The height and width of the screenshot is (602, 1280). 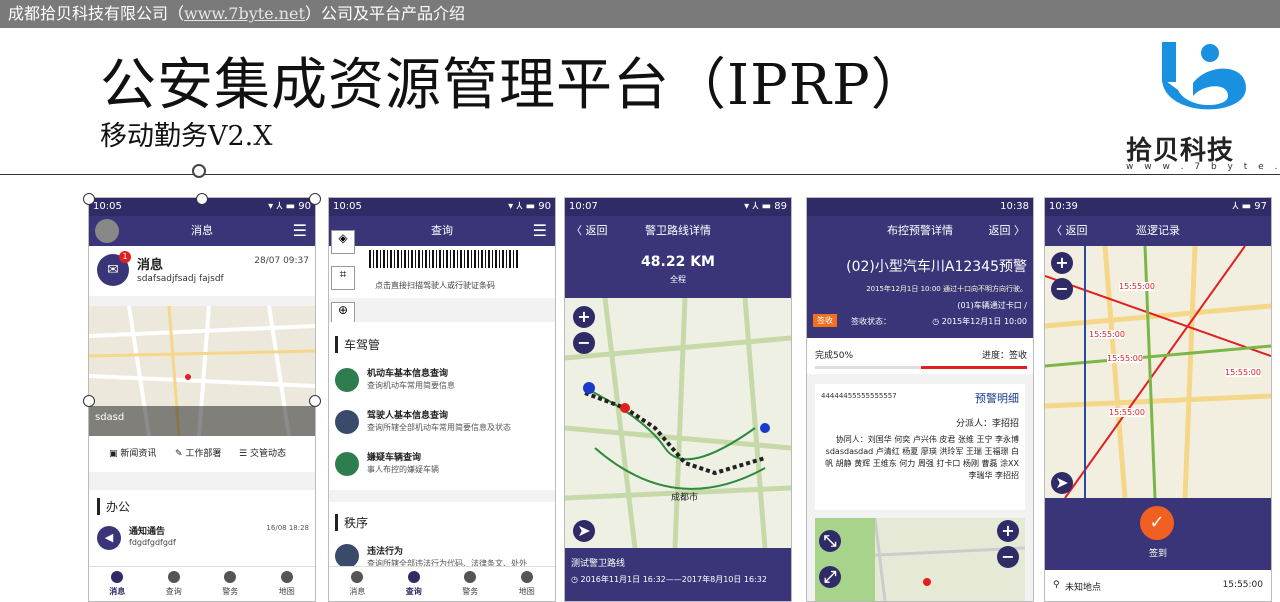 I want to click on nav-title: 警卫路线详情, so click(x=678, y=230).